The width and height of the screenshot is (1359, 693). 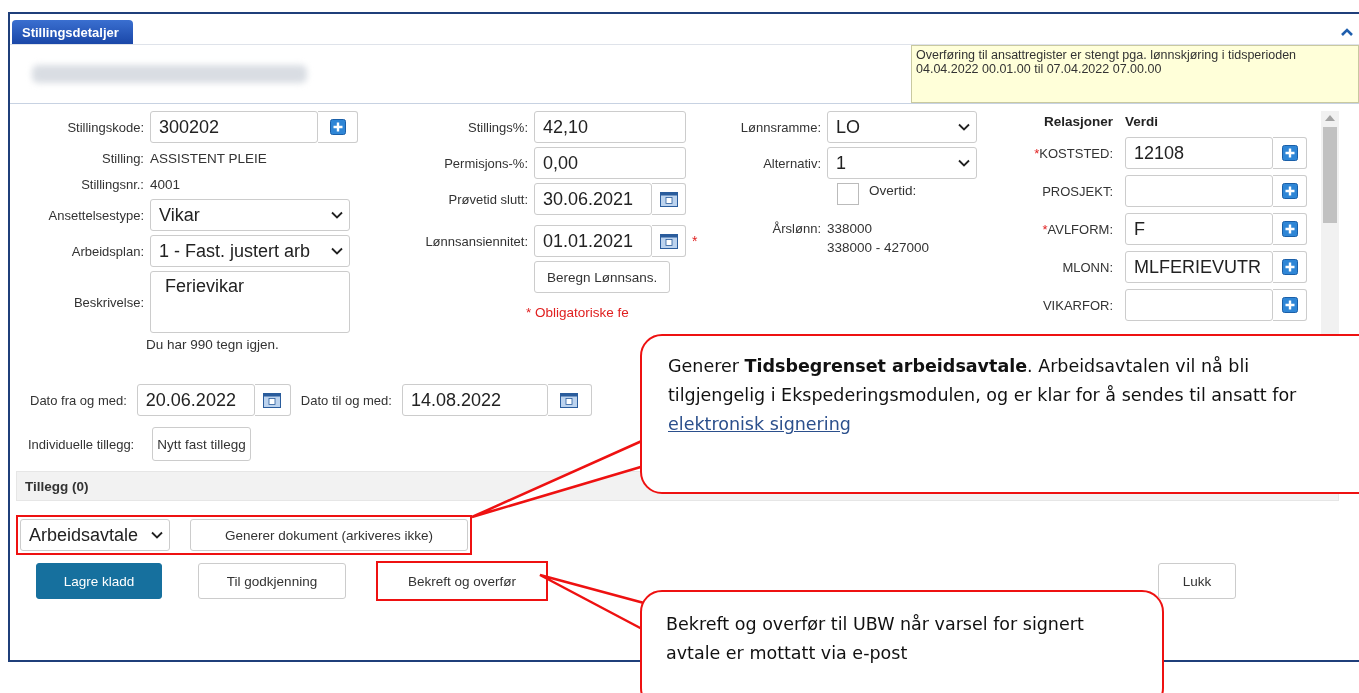 I want to click on date-field: 20.06.2022, so click(x=195, y=400).